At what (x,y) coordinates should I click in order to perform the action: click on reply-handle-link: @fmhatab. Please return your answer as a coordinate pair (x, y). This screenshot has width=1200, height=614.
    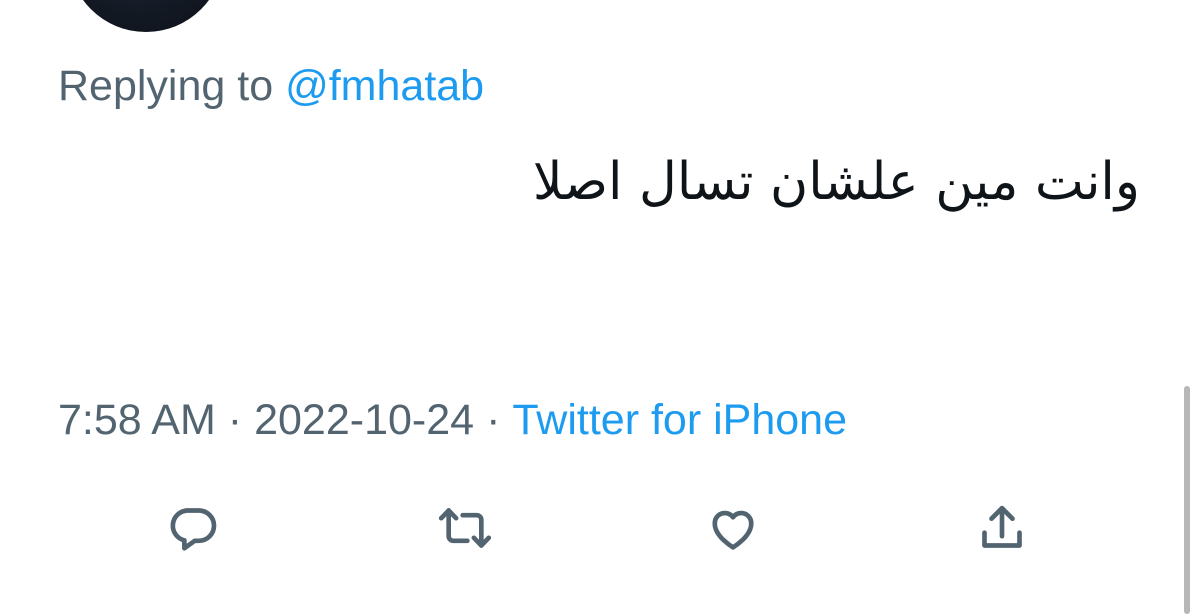
    Looking at the image, I should click on (384, 86).